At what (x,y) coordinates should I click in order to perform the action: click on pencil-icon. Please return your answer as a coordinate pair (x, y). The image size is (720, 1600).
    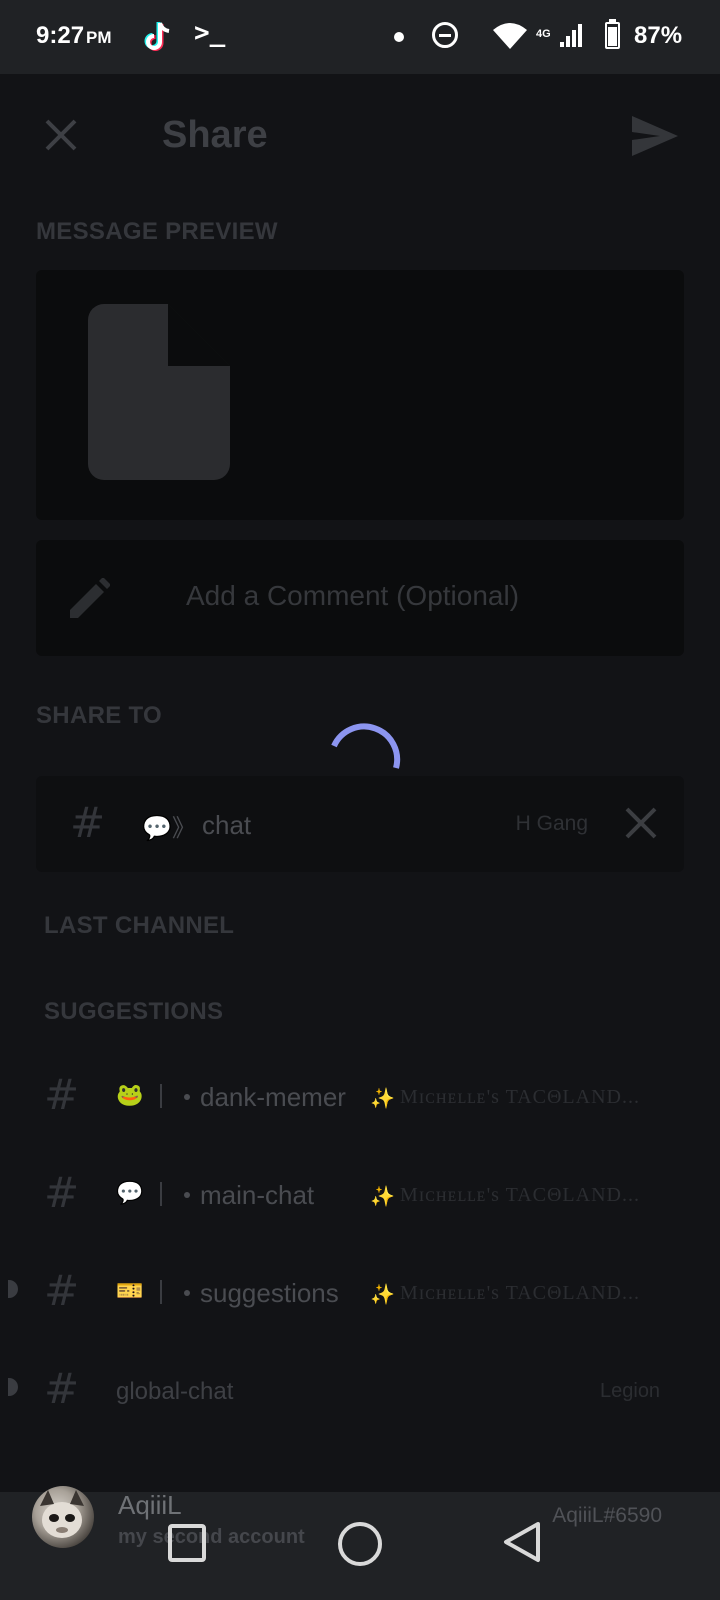
    Looking at the image, I should click on (90, 598).